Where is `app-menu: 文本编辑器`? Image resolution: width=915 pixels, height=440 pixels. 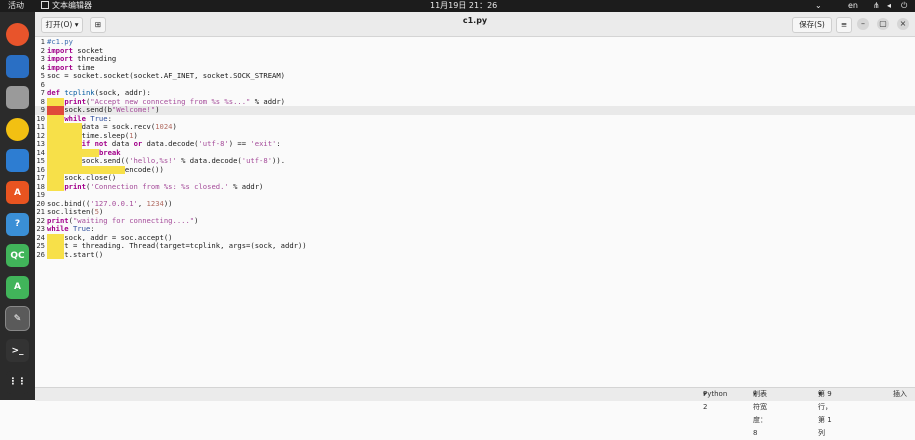 app-menu: 文本编辑器 is located at coordinates (66, 6).